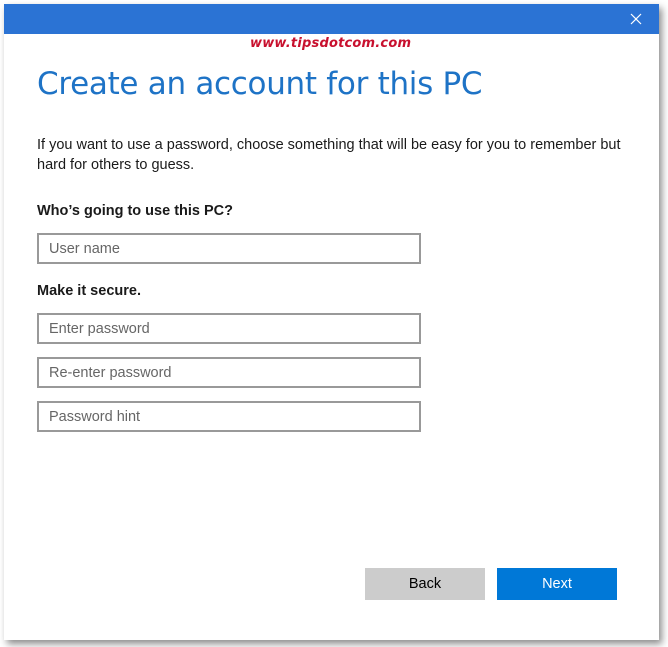 This screenshot has width=668, height=647. Describe the element at coordinates (557, 584) in the screenshot. I see `next-button: Next` at that location.